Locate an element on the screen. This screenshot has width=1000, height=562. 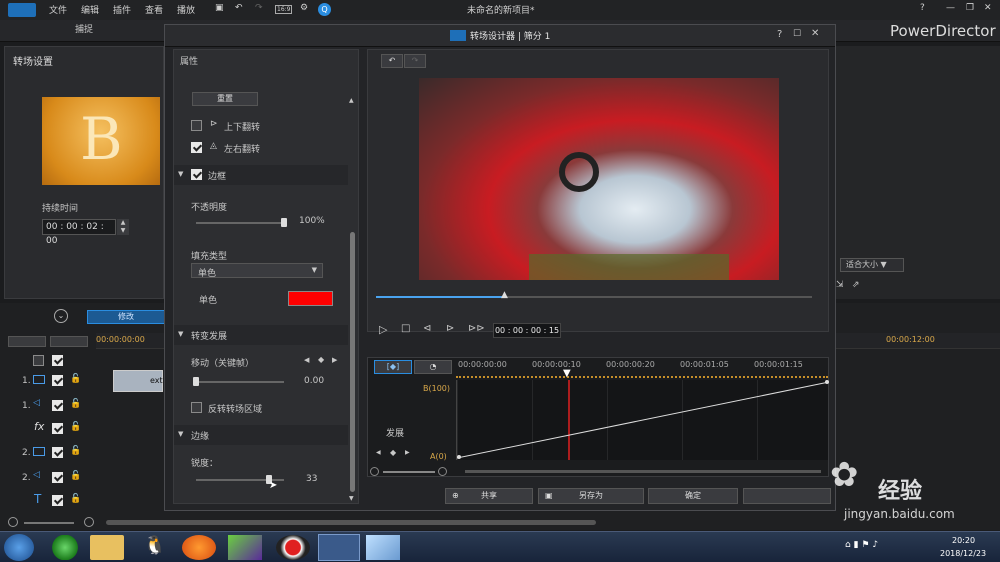
fill-color-swatch is located at coordinates (310, 298).